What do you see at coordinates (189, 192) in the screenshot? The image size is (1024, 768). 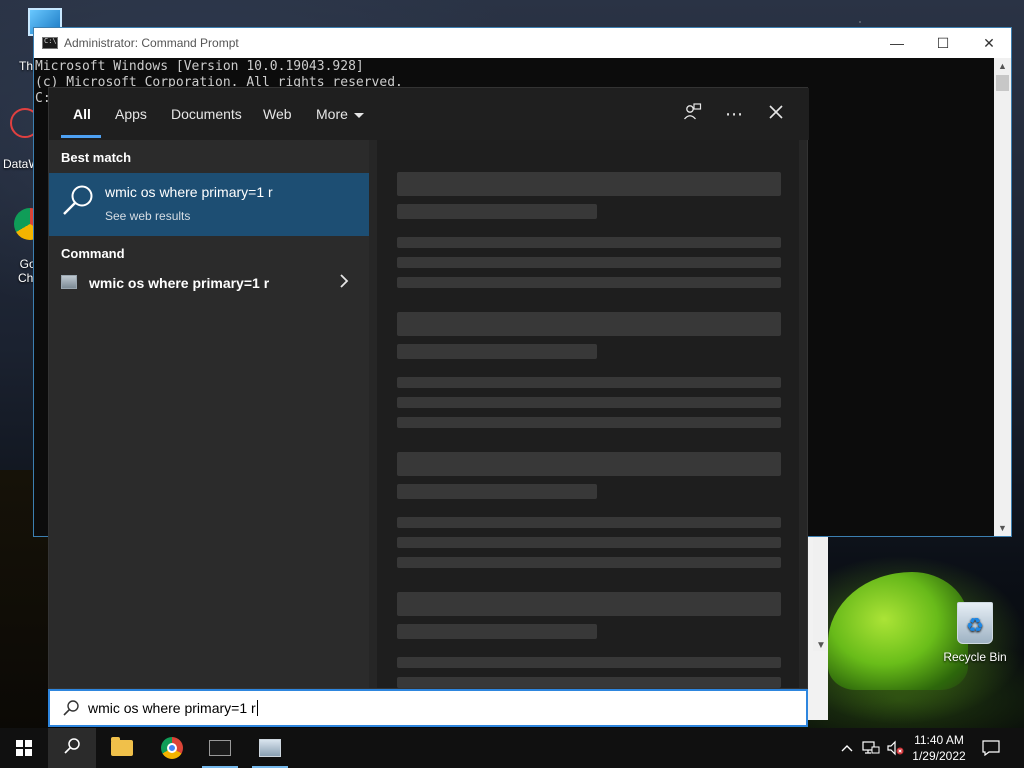 I see `best-match-title: wmic os where primary=1 r` at bounding box center [189, 192].